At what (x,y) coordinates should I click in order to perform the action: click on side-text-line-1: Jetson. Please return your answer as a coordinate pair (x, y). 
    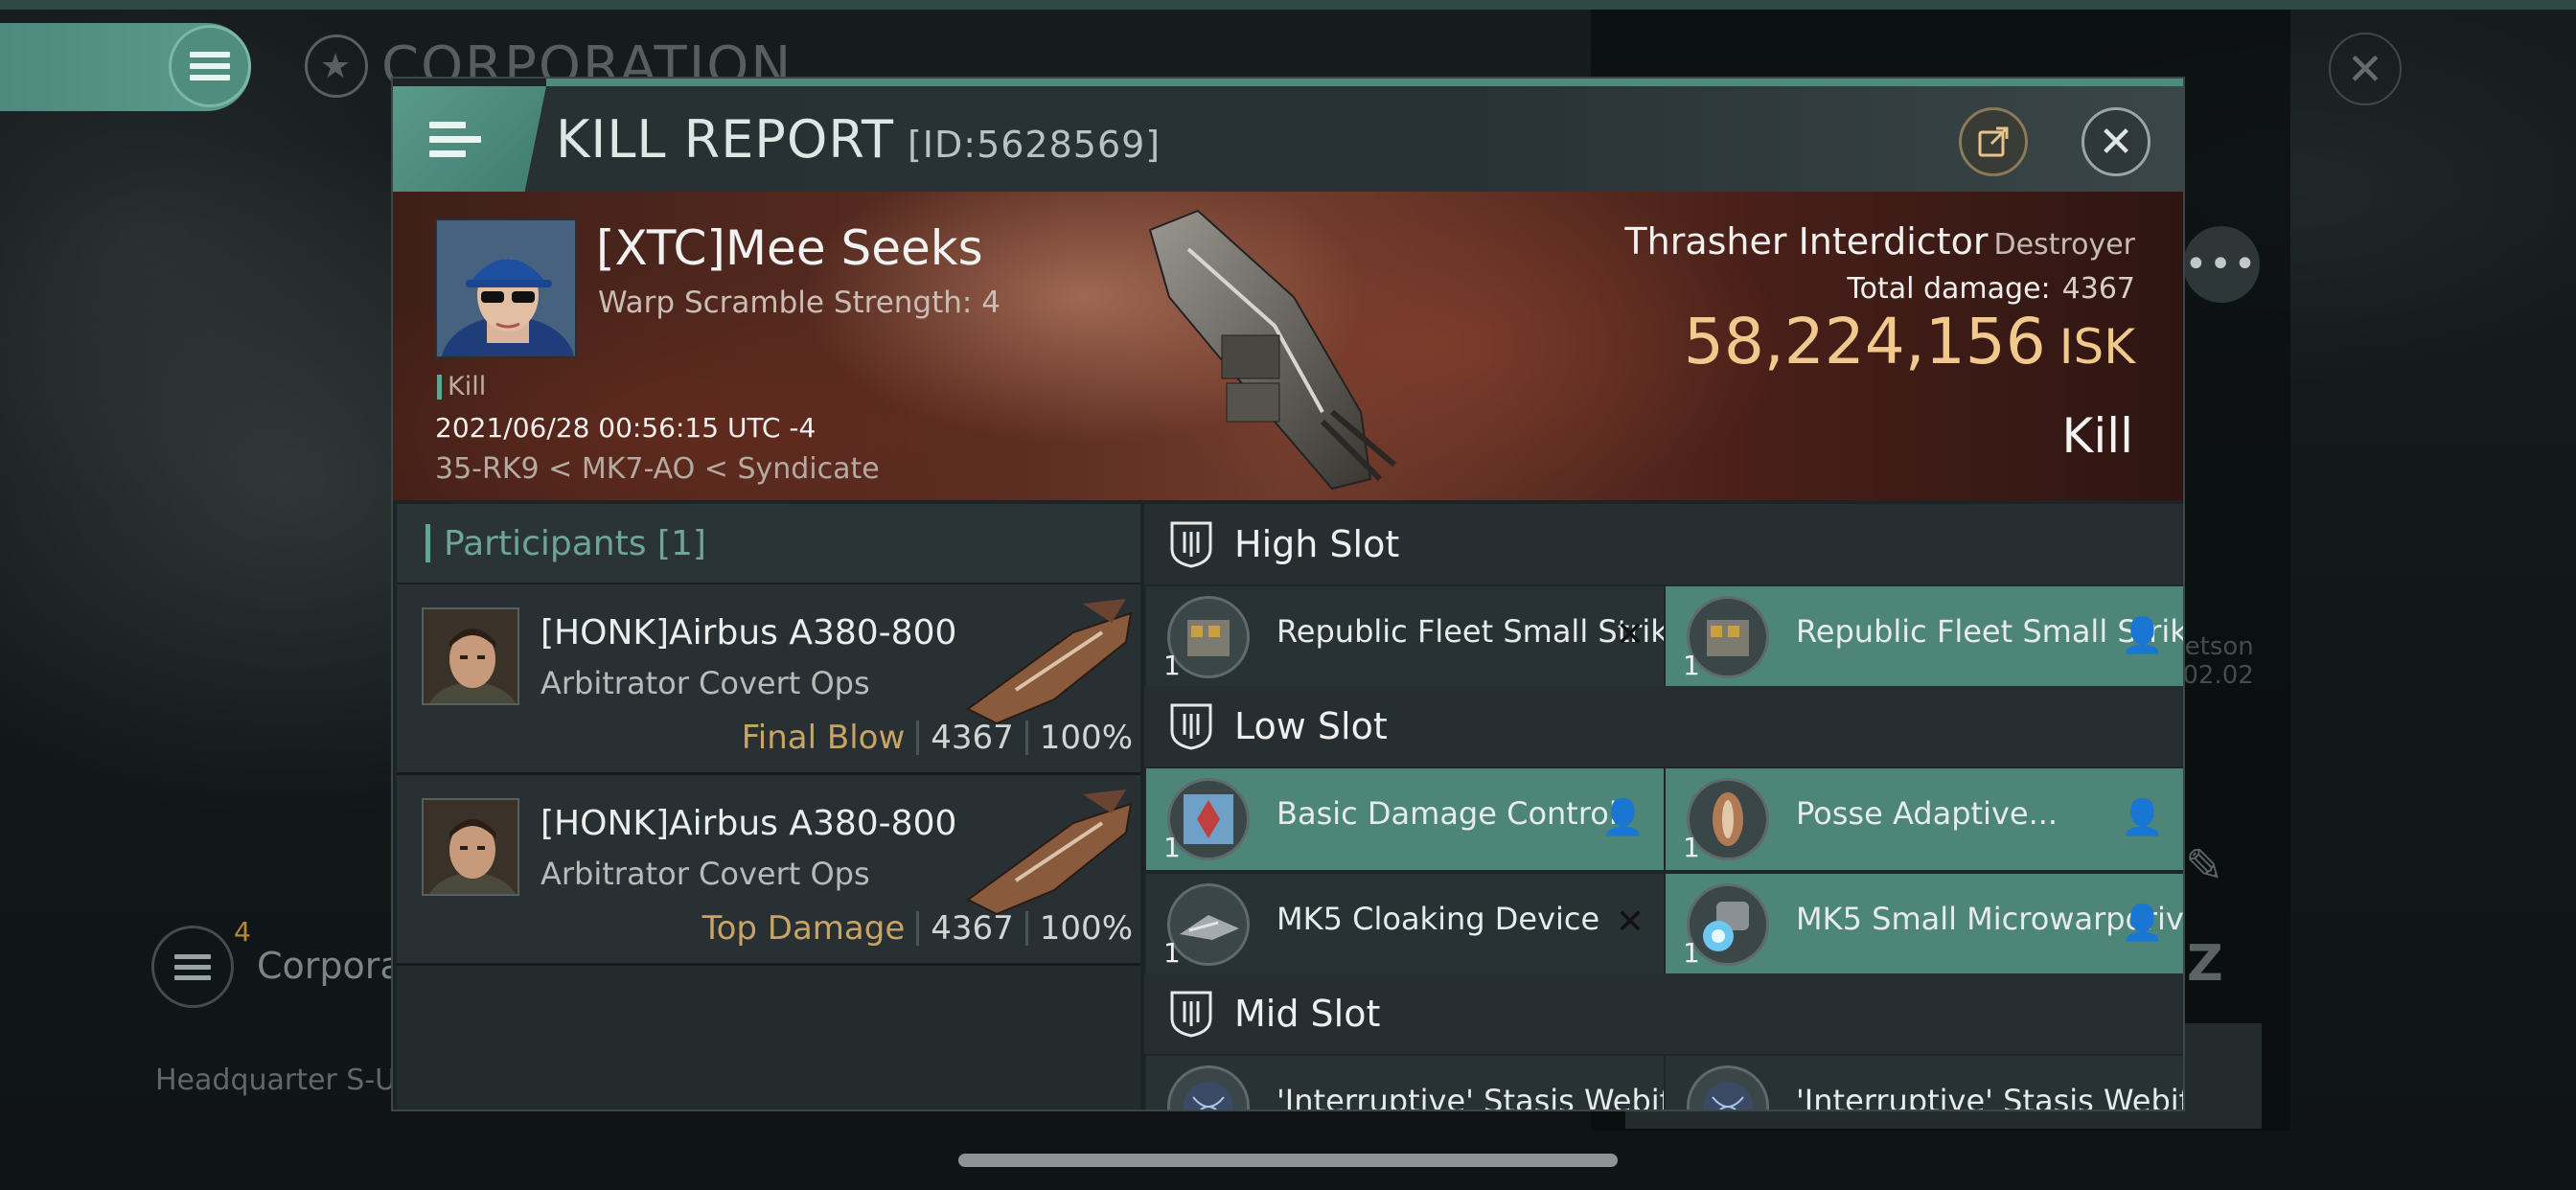
    Looking at the image, I should click on (2215, 647).